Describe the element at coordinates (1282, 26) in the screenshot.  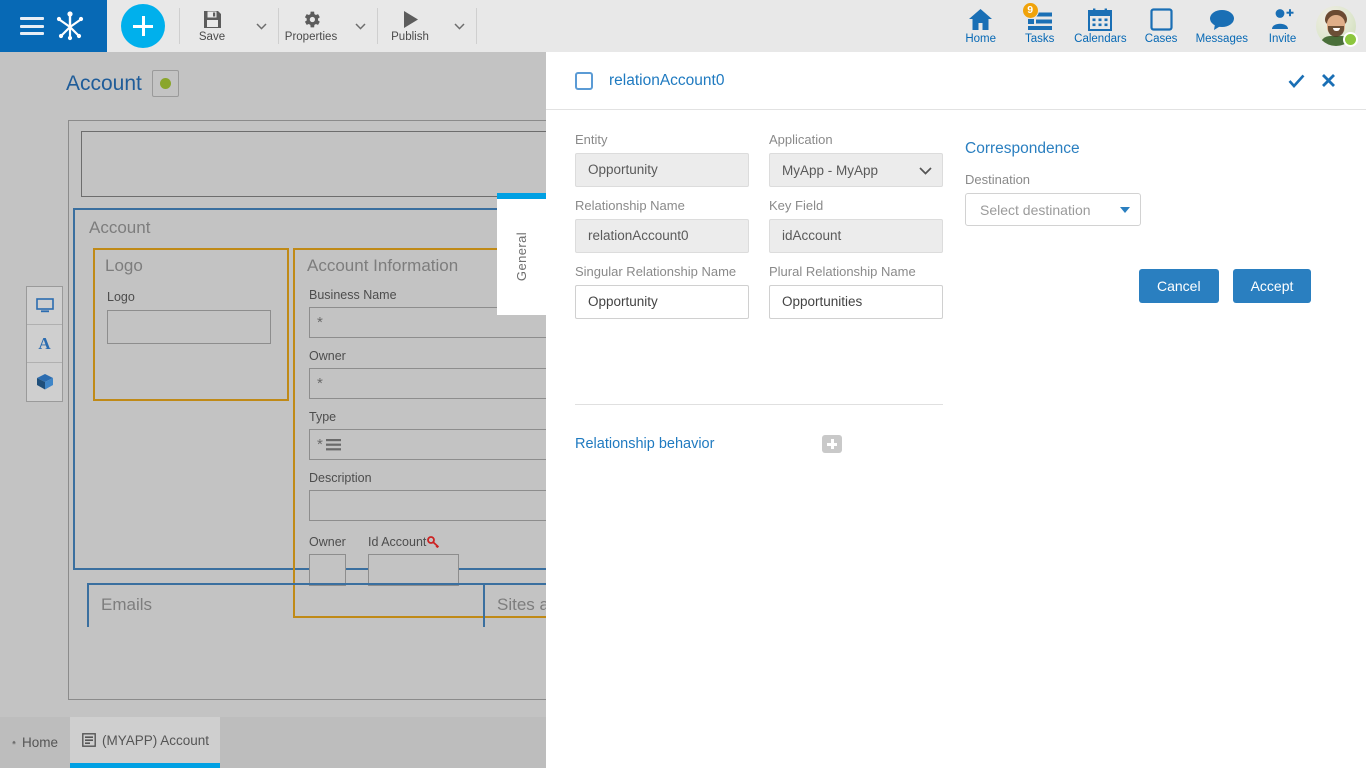
I see `nav-invite: Invite` at that location.